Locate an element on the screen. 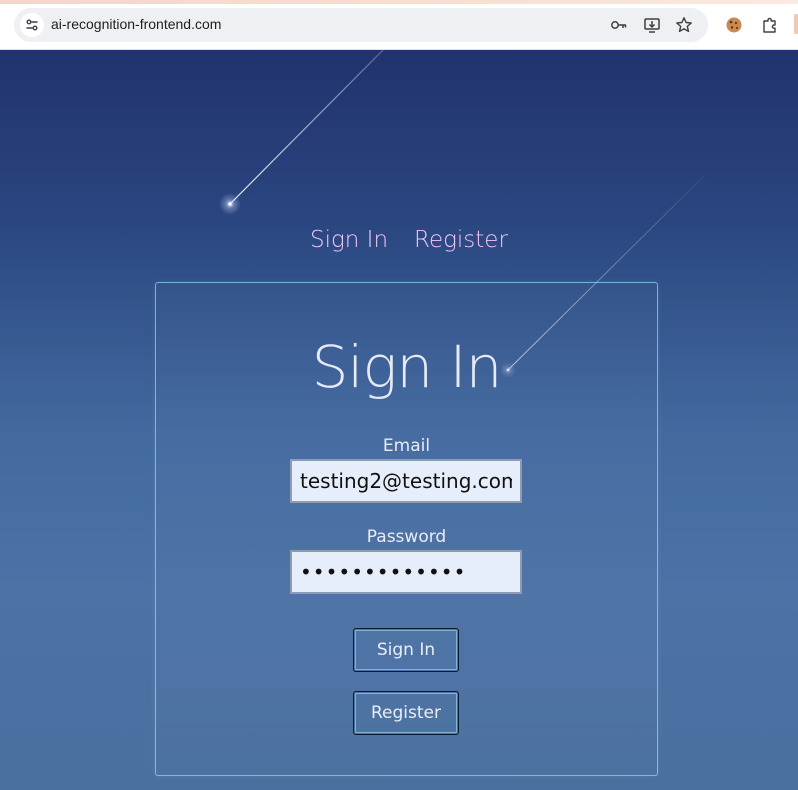 This screenshot has width=798, height=790. shooting-star-glow is located at coordinates (230, 204).